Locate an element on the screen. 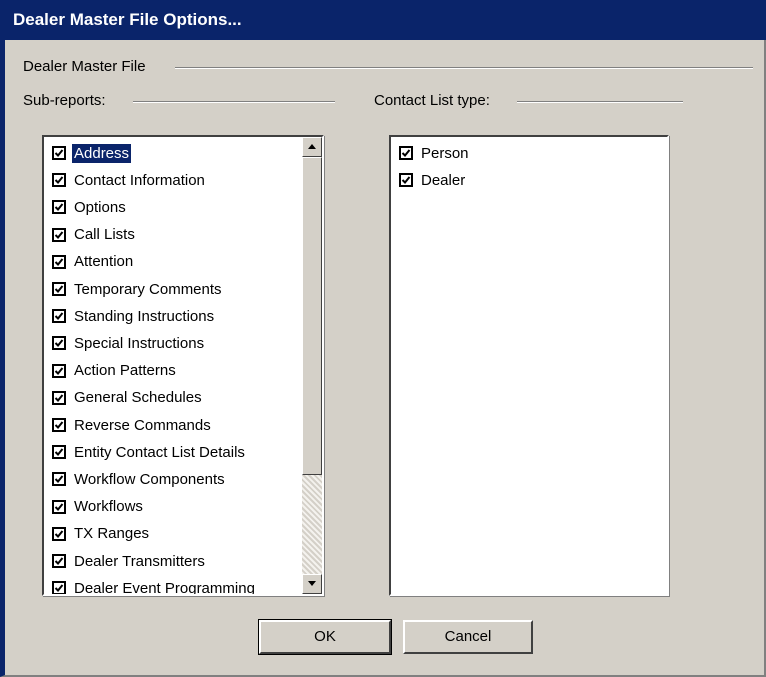  subreport-item-label: TX Ranges is located at coordinates (112, 534).